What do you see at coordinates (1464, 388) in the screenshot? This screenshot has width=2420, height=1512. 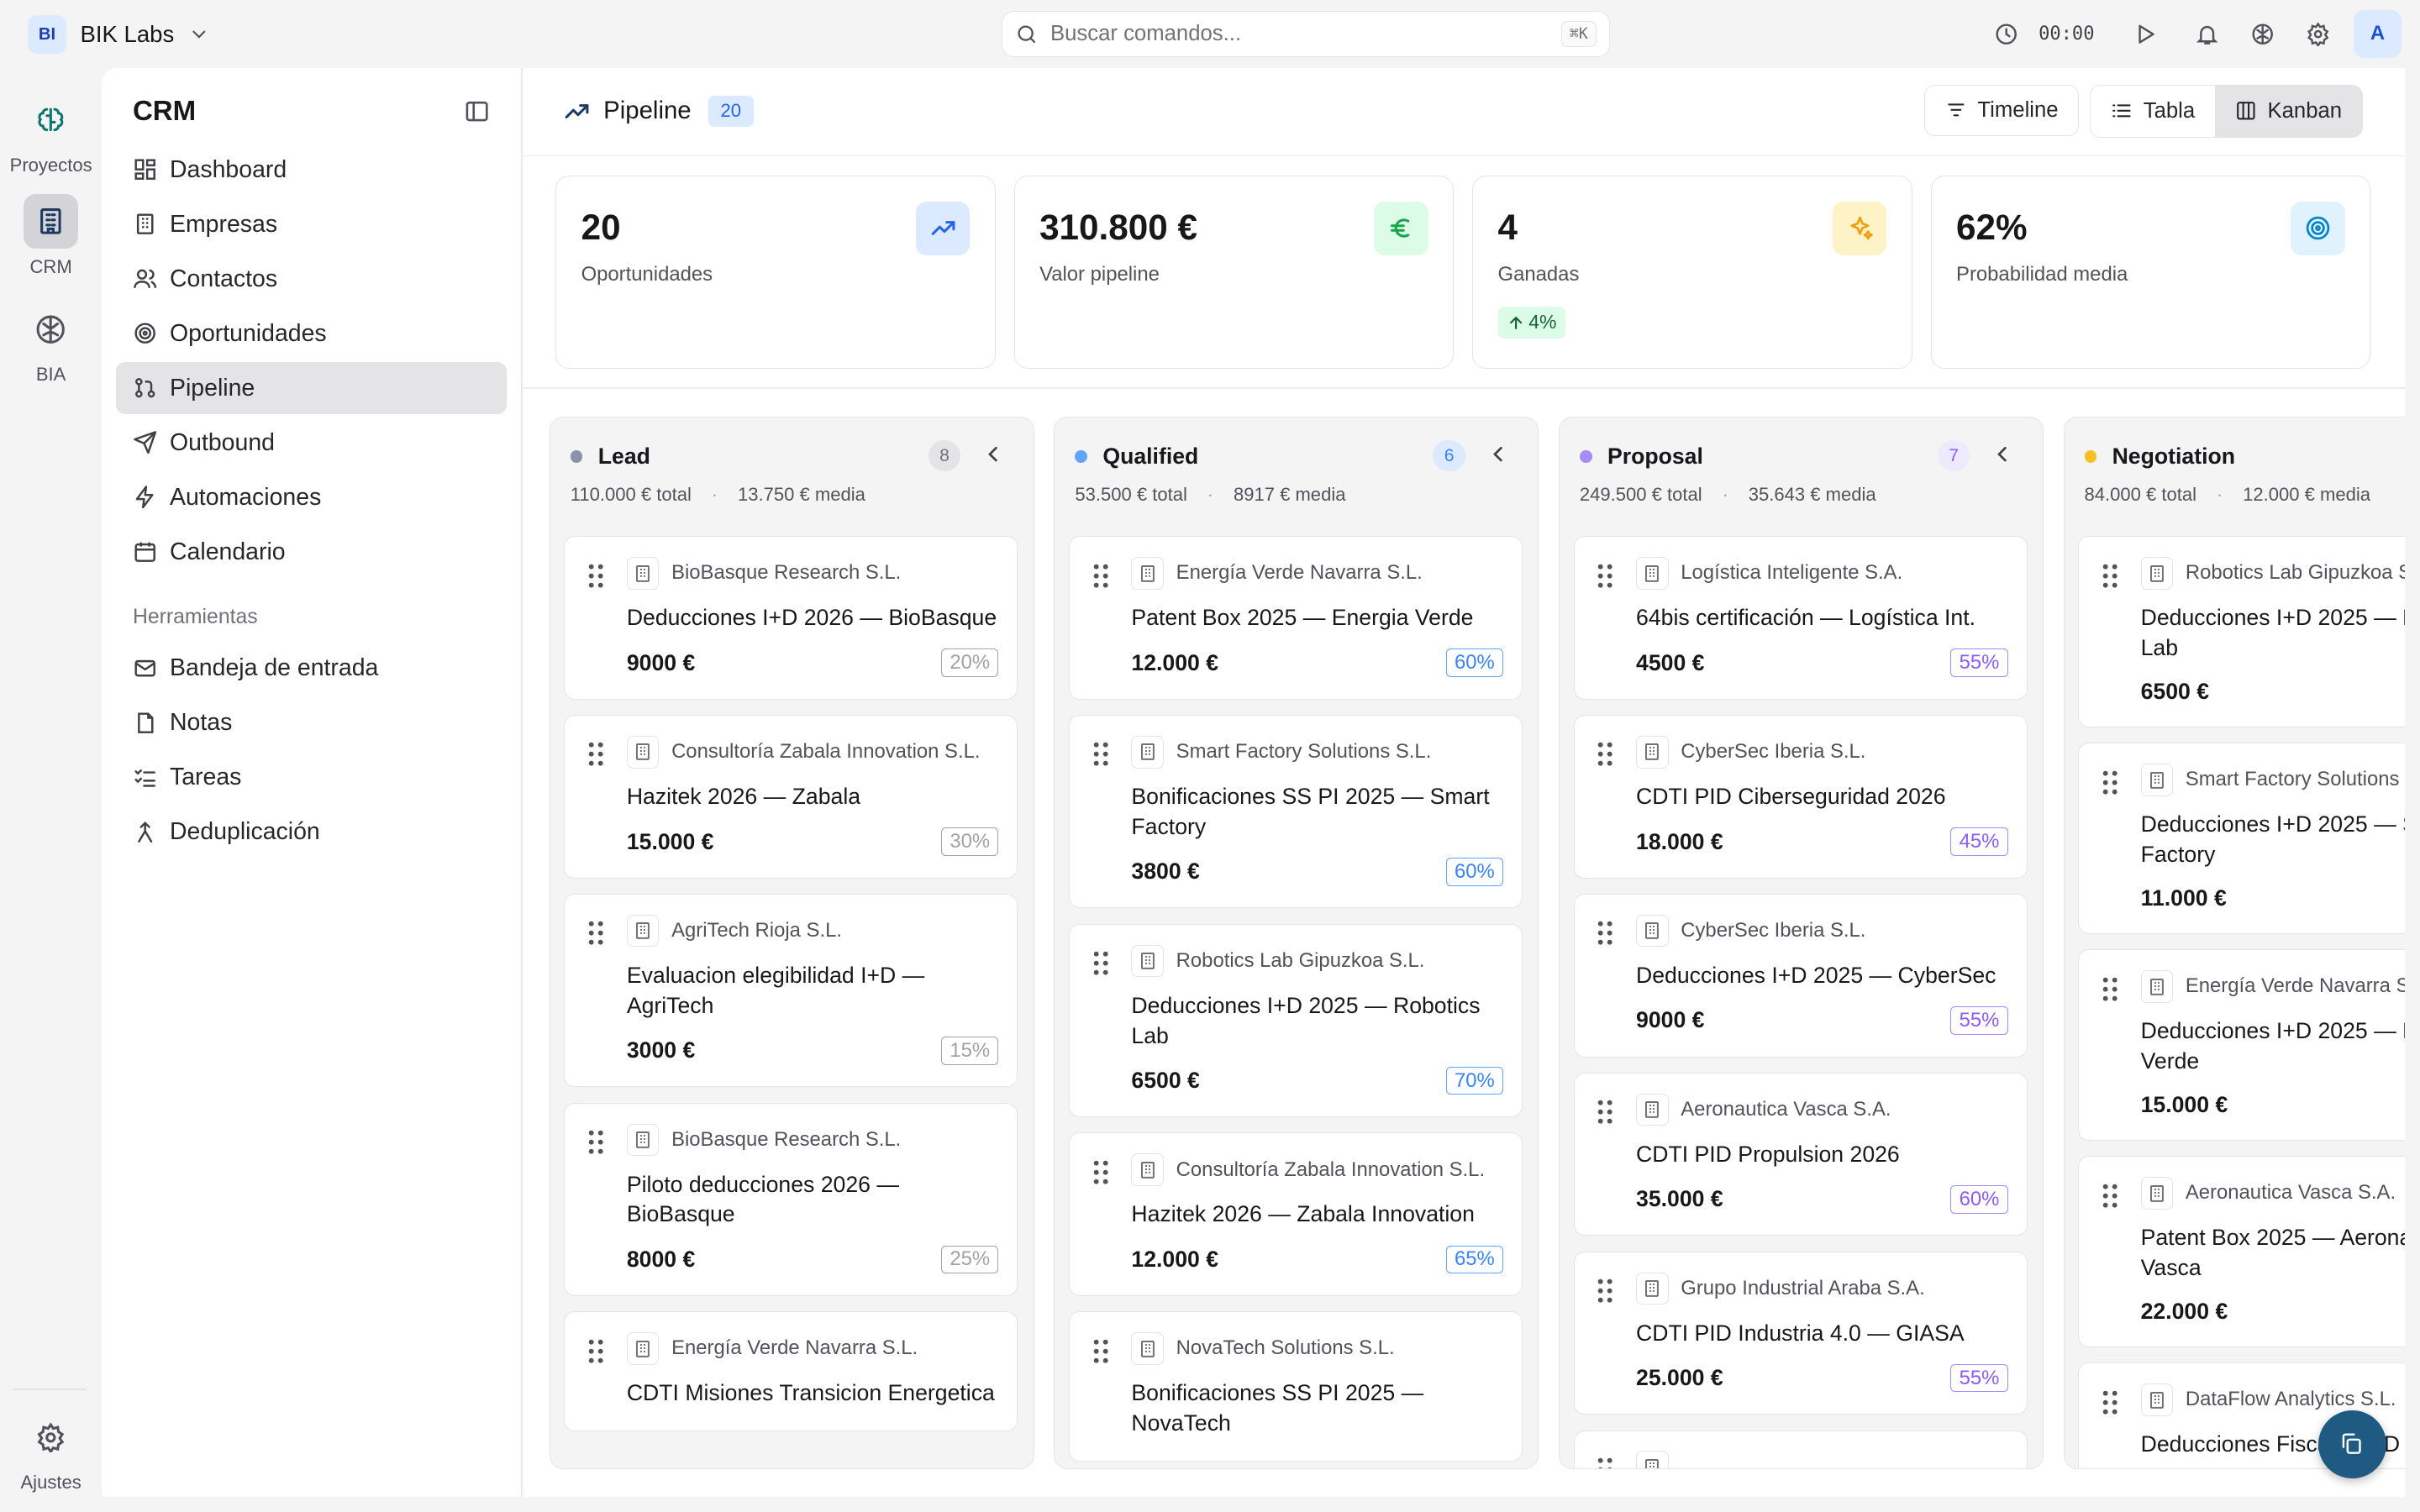 I see `board-divider` at bounding box center [1464, 388].